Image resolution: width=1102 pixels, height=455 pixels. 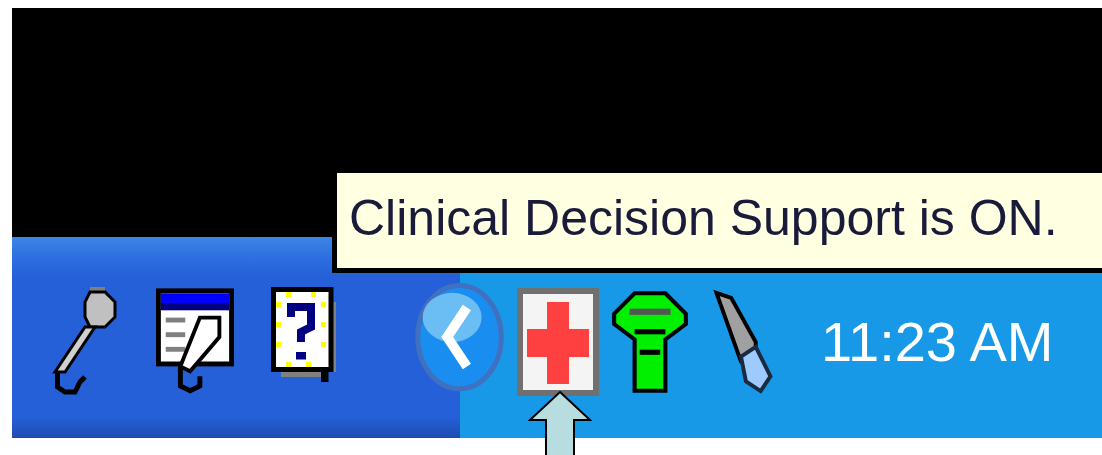 I want to click on microphone-icon, so click(x=85, y=341).